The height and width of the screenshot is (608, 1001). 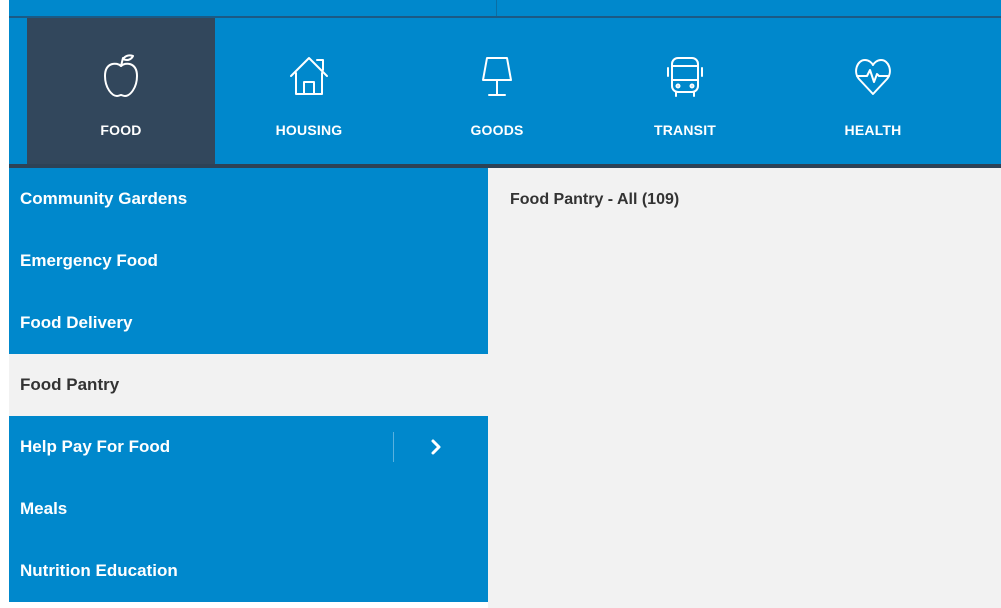 What do you see at coordinates (248, 447) in the screenshot?
I see `subcategory-item-help-pay-for-food: Help Pay For Food` at bounding box center [248, 447].